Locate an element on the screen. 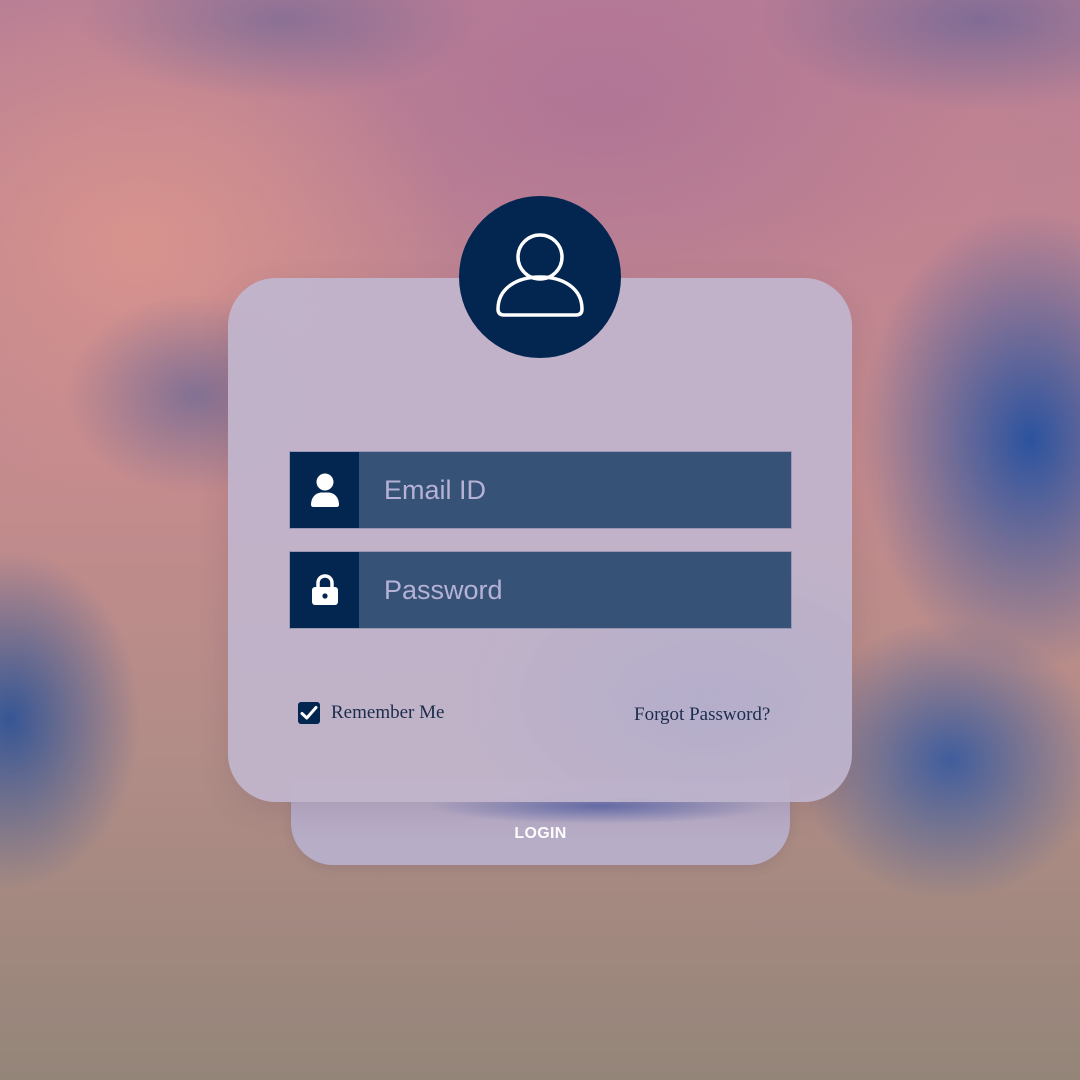 The image size is (1080, 1080). user-outline-icon is located at coordinates (540, 275).